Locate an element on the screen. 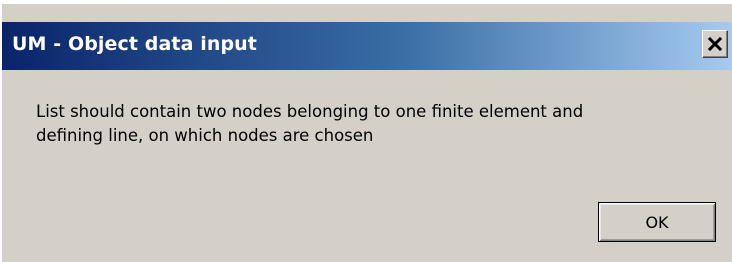 The height and width of the screenshot is (262, 732). close-icon is located at coordinates (715, 44).